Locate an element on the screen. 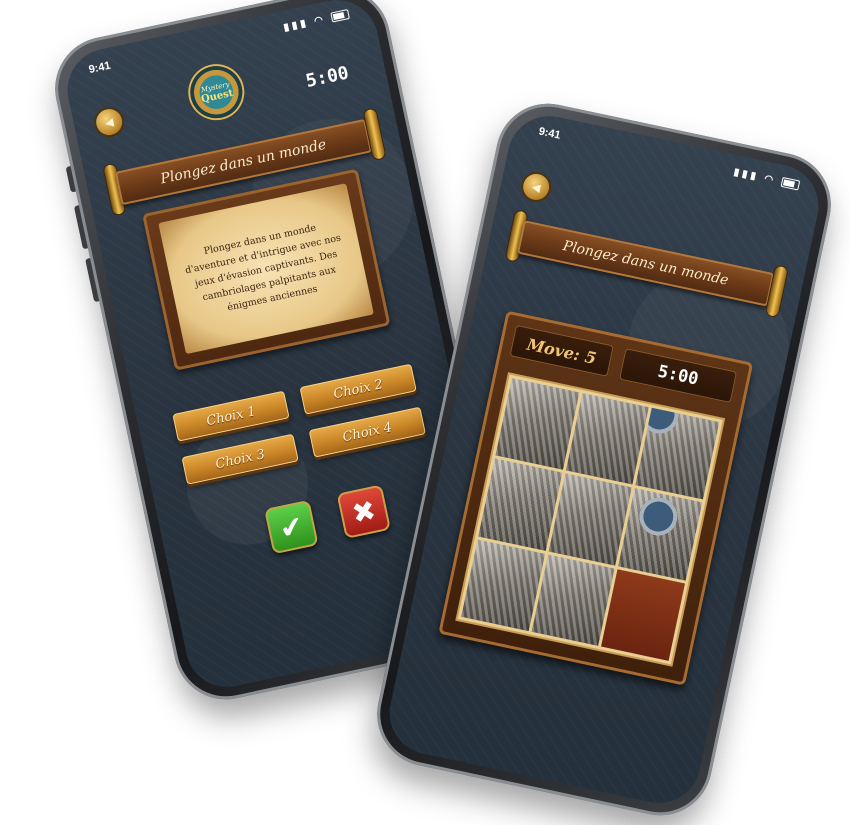 The image size is (850, 825). move-counter-label: Move: 5 is located at coordinates (562, 351).